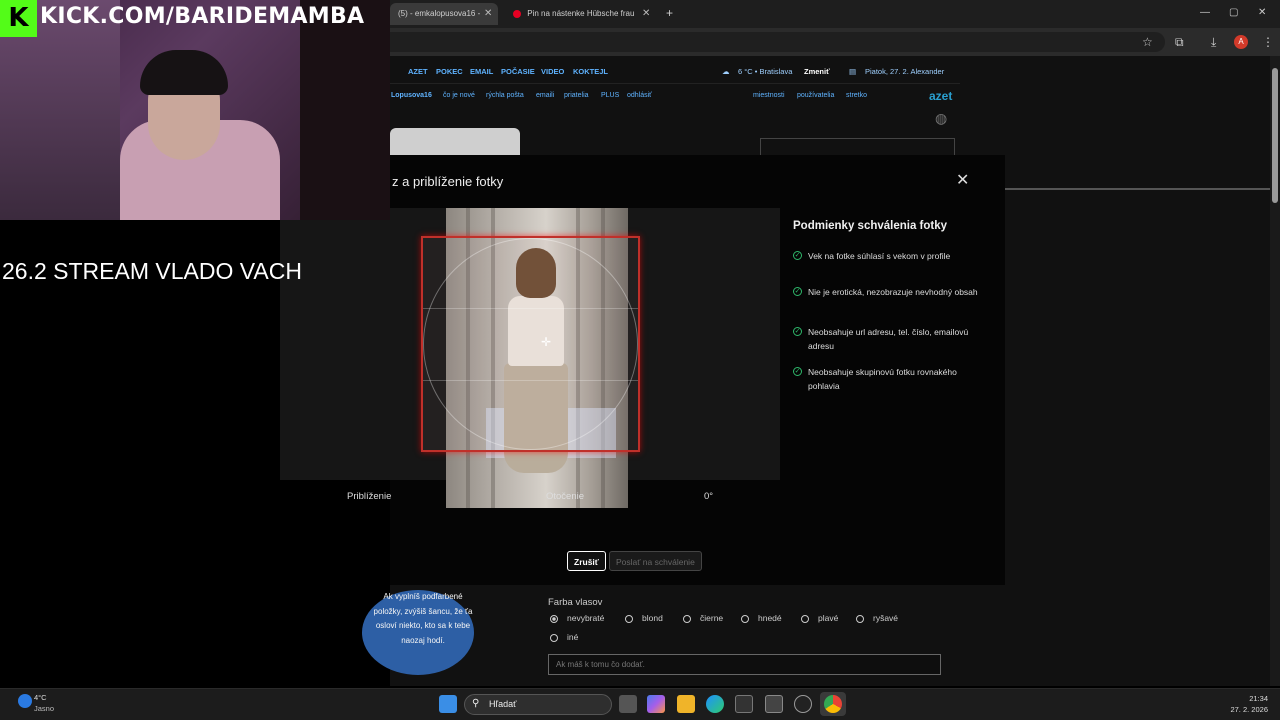 The width and height of the screenshot is (1280, 720). What do you see at coordinates (639, 95) in the screenshot?
I see `subnav-link: odhlásiť` at bounding box center [639, 95].